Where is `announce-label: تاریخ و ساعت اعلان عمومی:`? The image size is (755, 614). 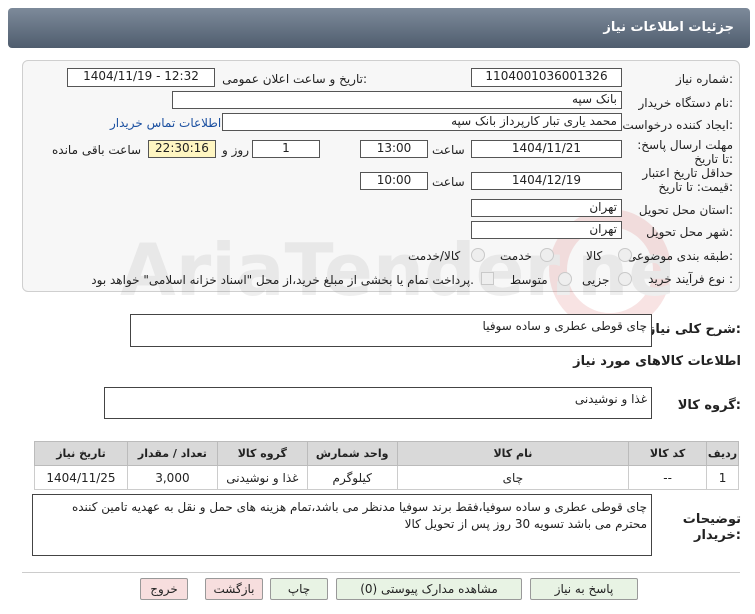
announce-label: تاریخ و ساعت اعلان عمومی: is located at coordinates (294, 79).